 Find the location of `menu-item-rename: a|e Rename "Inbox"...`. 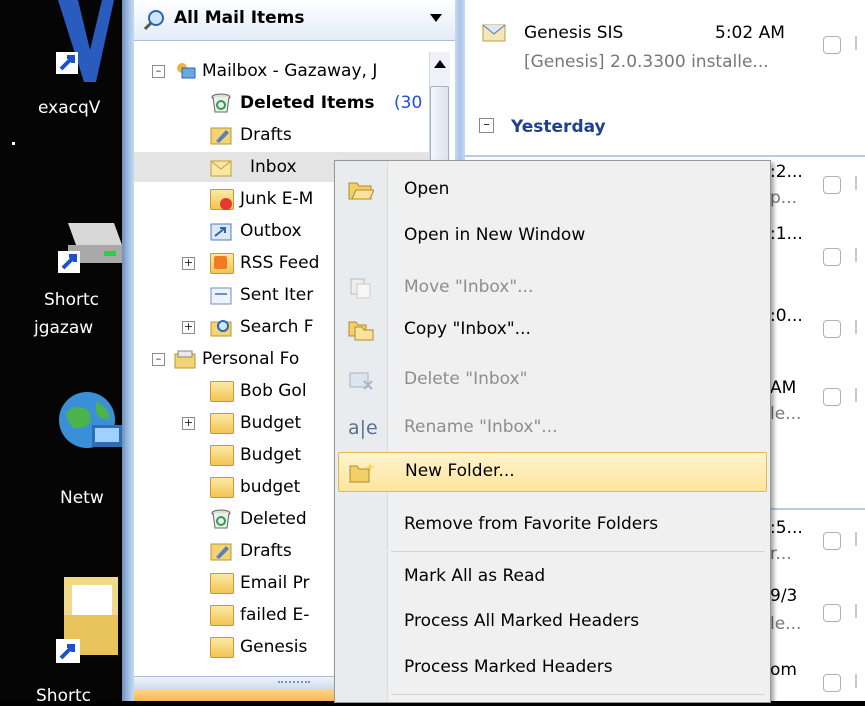

menu-item-rename: a|e Rename "Inbox"... is located at coordinates (551, 428).